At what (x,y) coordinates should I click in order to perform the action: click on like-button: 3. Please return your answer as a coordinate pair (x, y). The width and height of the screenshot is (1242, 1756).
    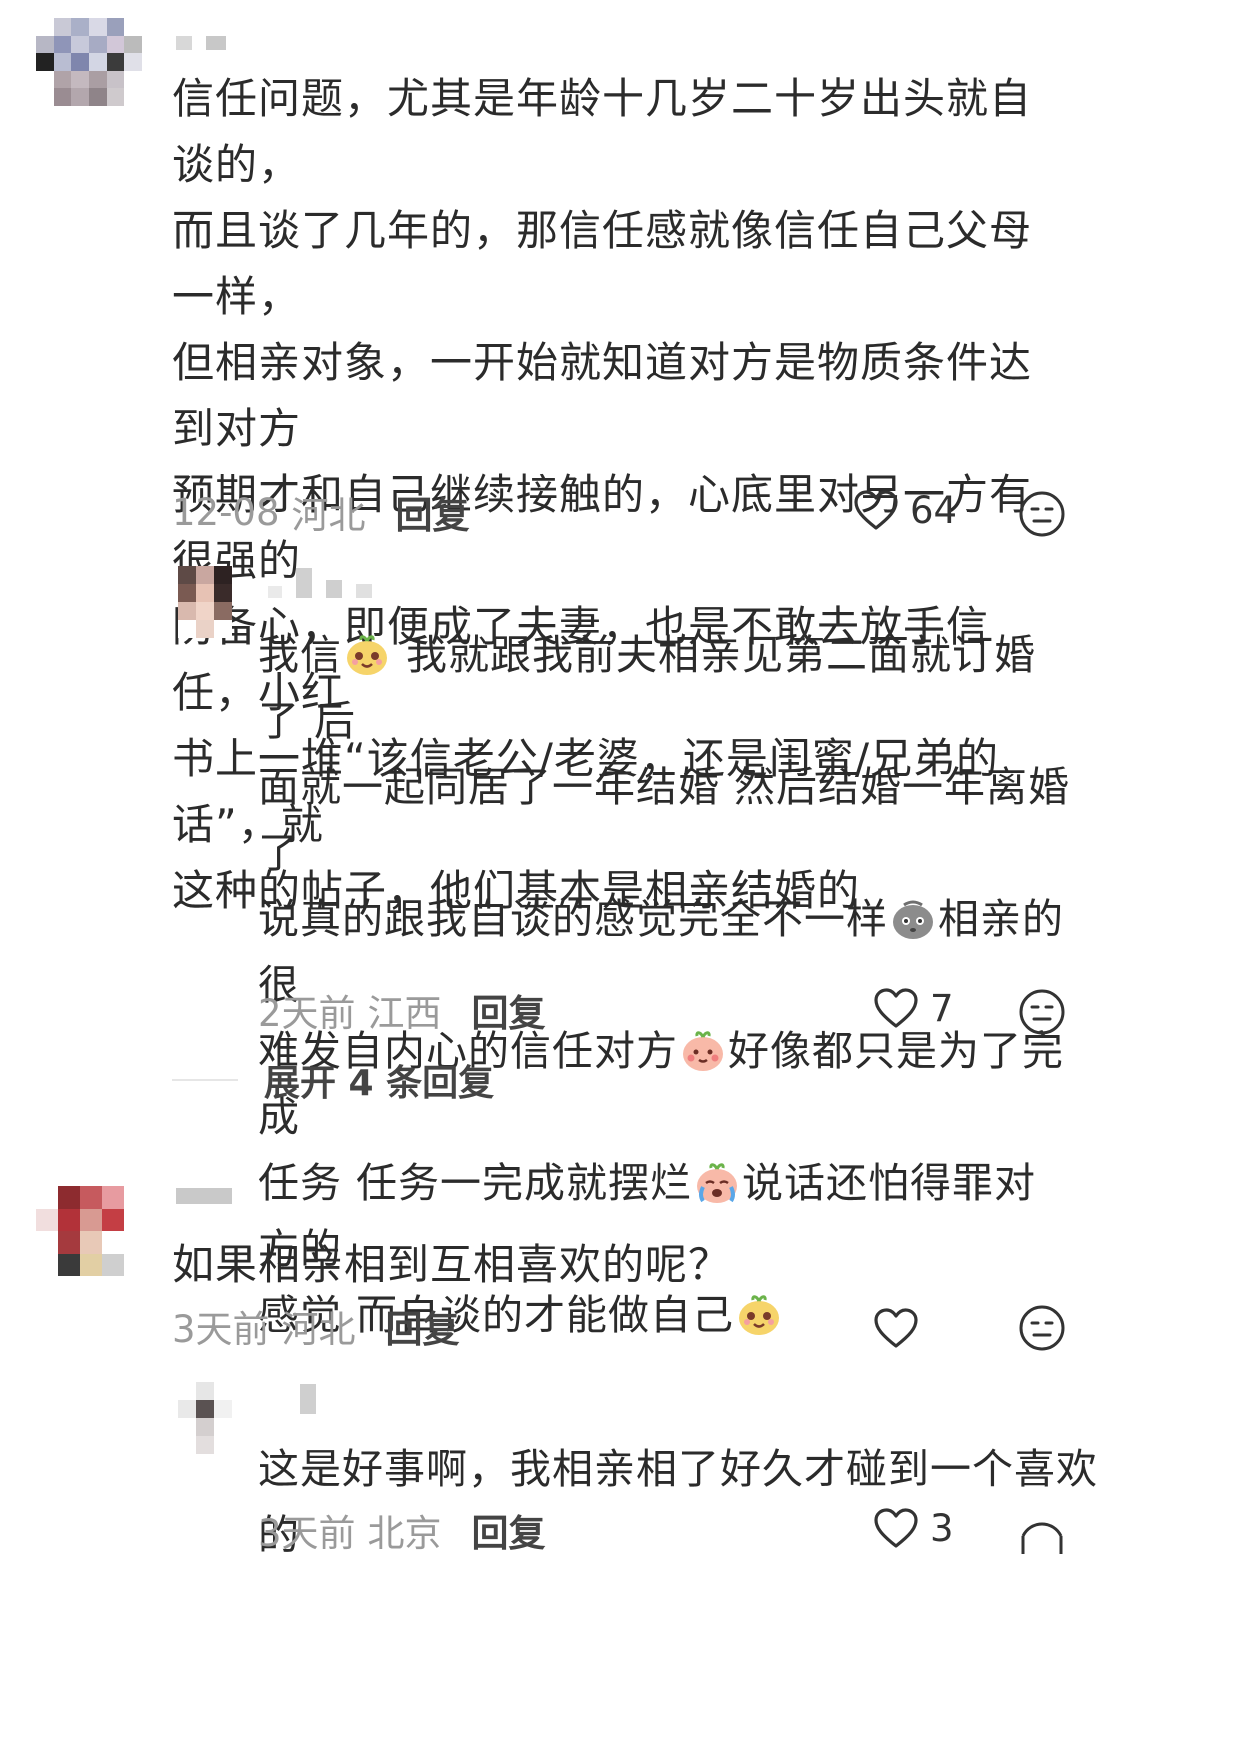
    Looking at the image, I should click on (913, 1528).